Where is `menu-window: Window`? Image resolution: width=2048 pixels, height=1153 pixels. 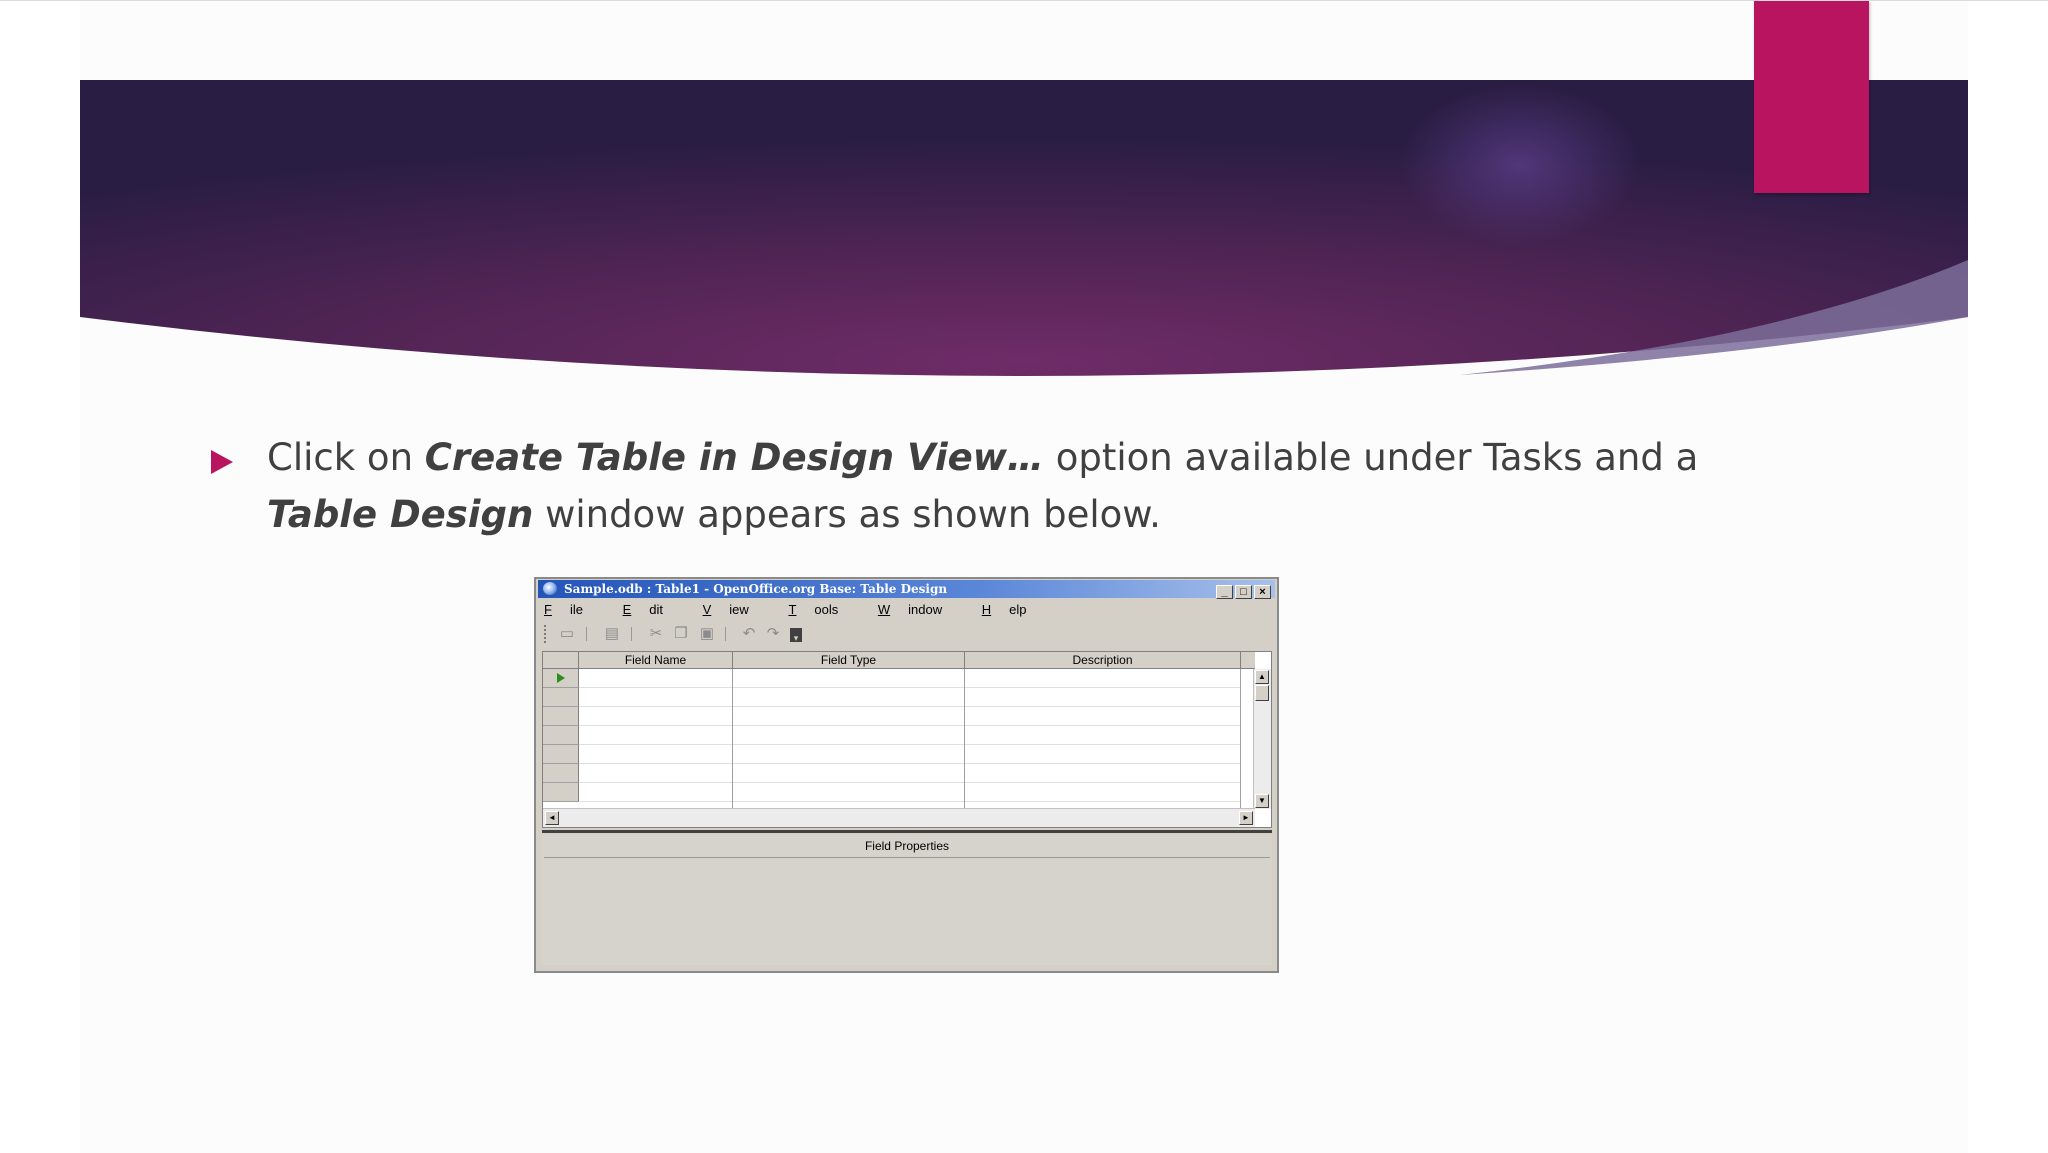 menu-window: Window is located at coordinates (919, 609).